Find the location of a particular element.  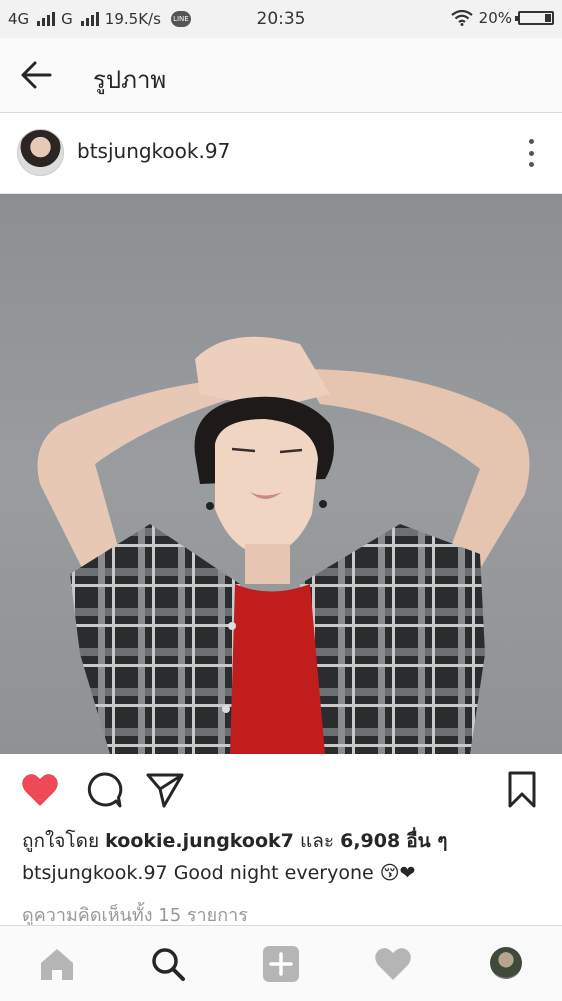

caption-username: btsjungkook.97 is located at coordinates (95, 873).